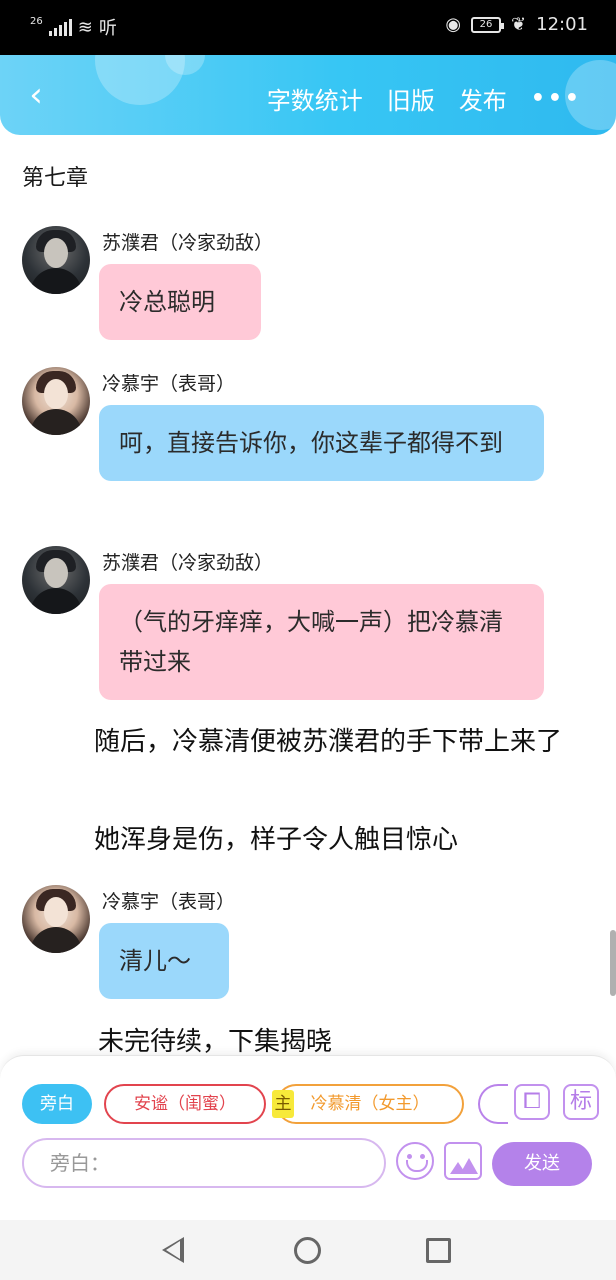  What do you see at coordinates (164, 961) in the screenshot?
I see `message-bubble: 清儿～` at bounding box center [164, 961].